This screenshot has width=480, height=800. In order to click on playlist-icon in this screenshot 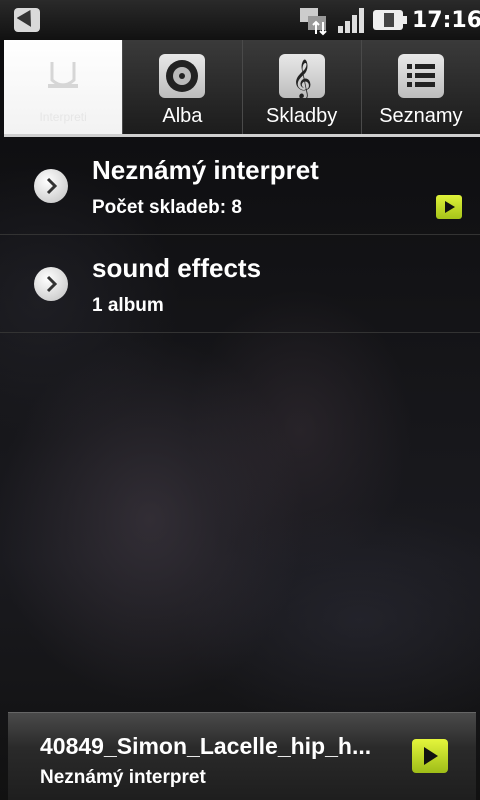, I will do `click(420, 76)`.